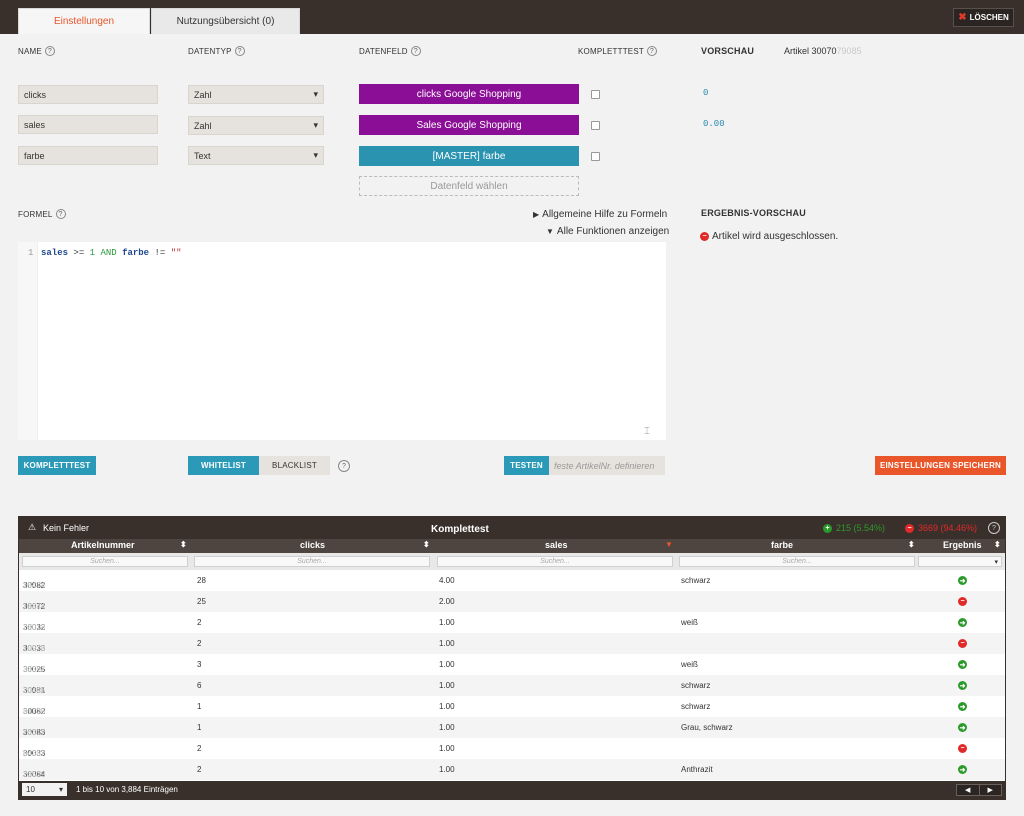 Image resolution: width=1024 pixels, height=816 pixels. What do you see at coordinates (512, 727) in the screenshot?
I see `table-row: 30083 76317 1 1.00 Grau, schwarz ➜` at bounding box center [512, 727].